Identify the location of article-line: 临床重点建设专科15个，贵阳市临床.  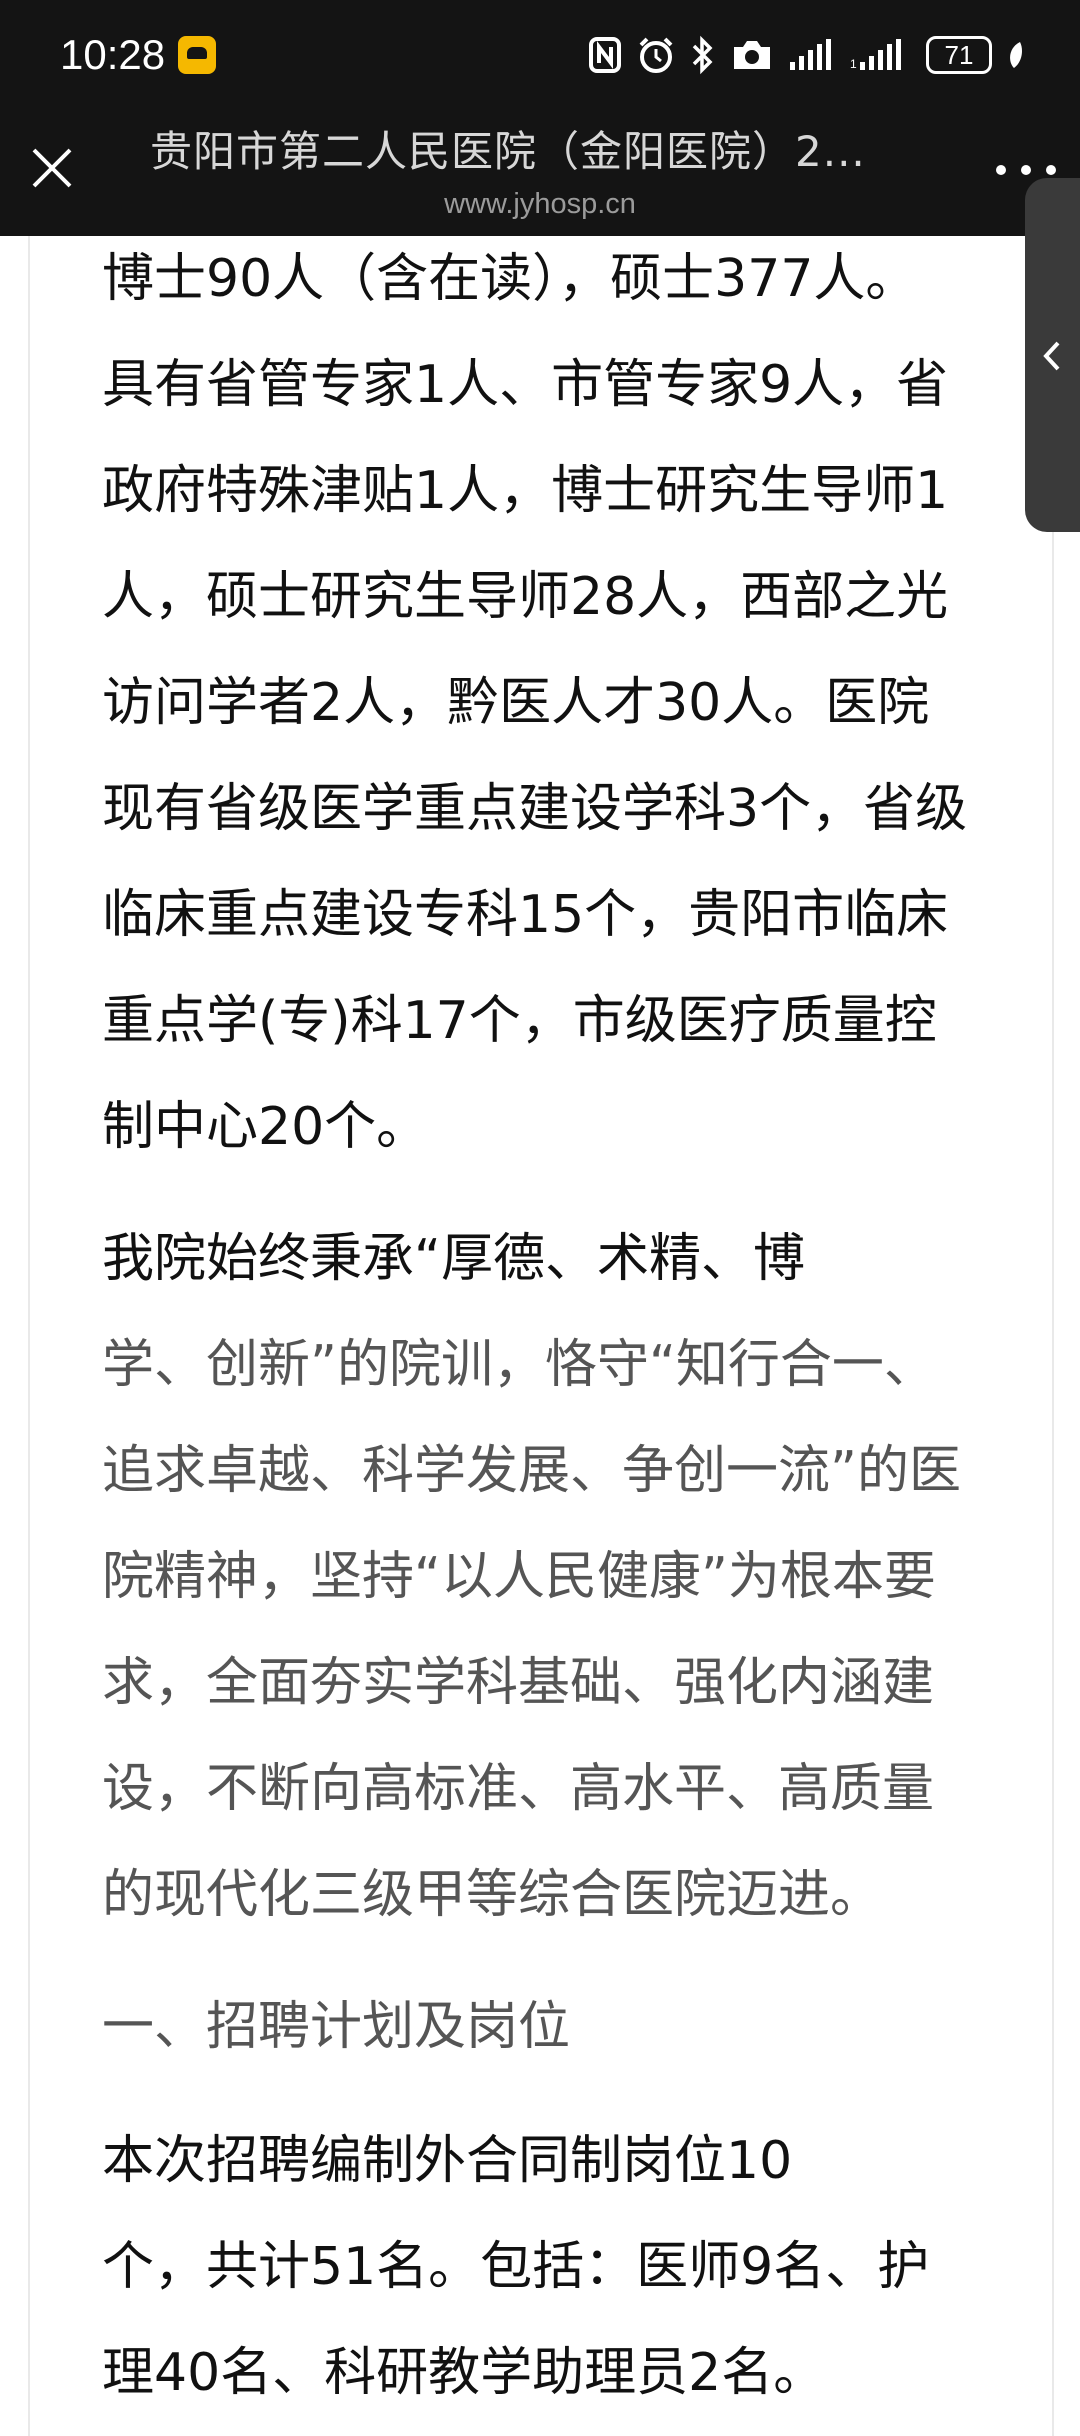
(525, 915).